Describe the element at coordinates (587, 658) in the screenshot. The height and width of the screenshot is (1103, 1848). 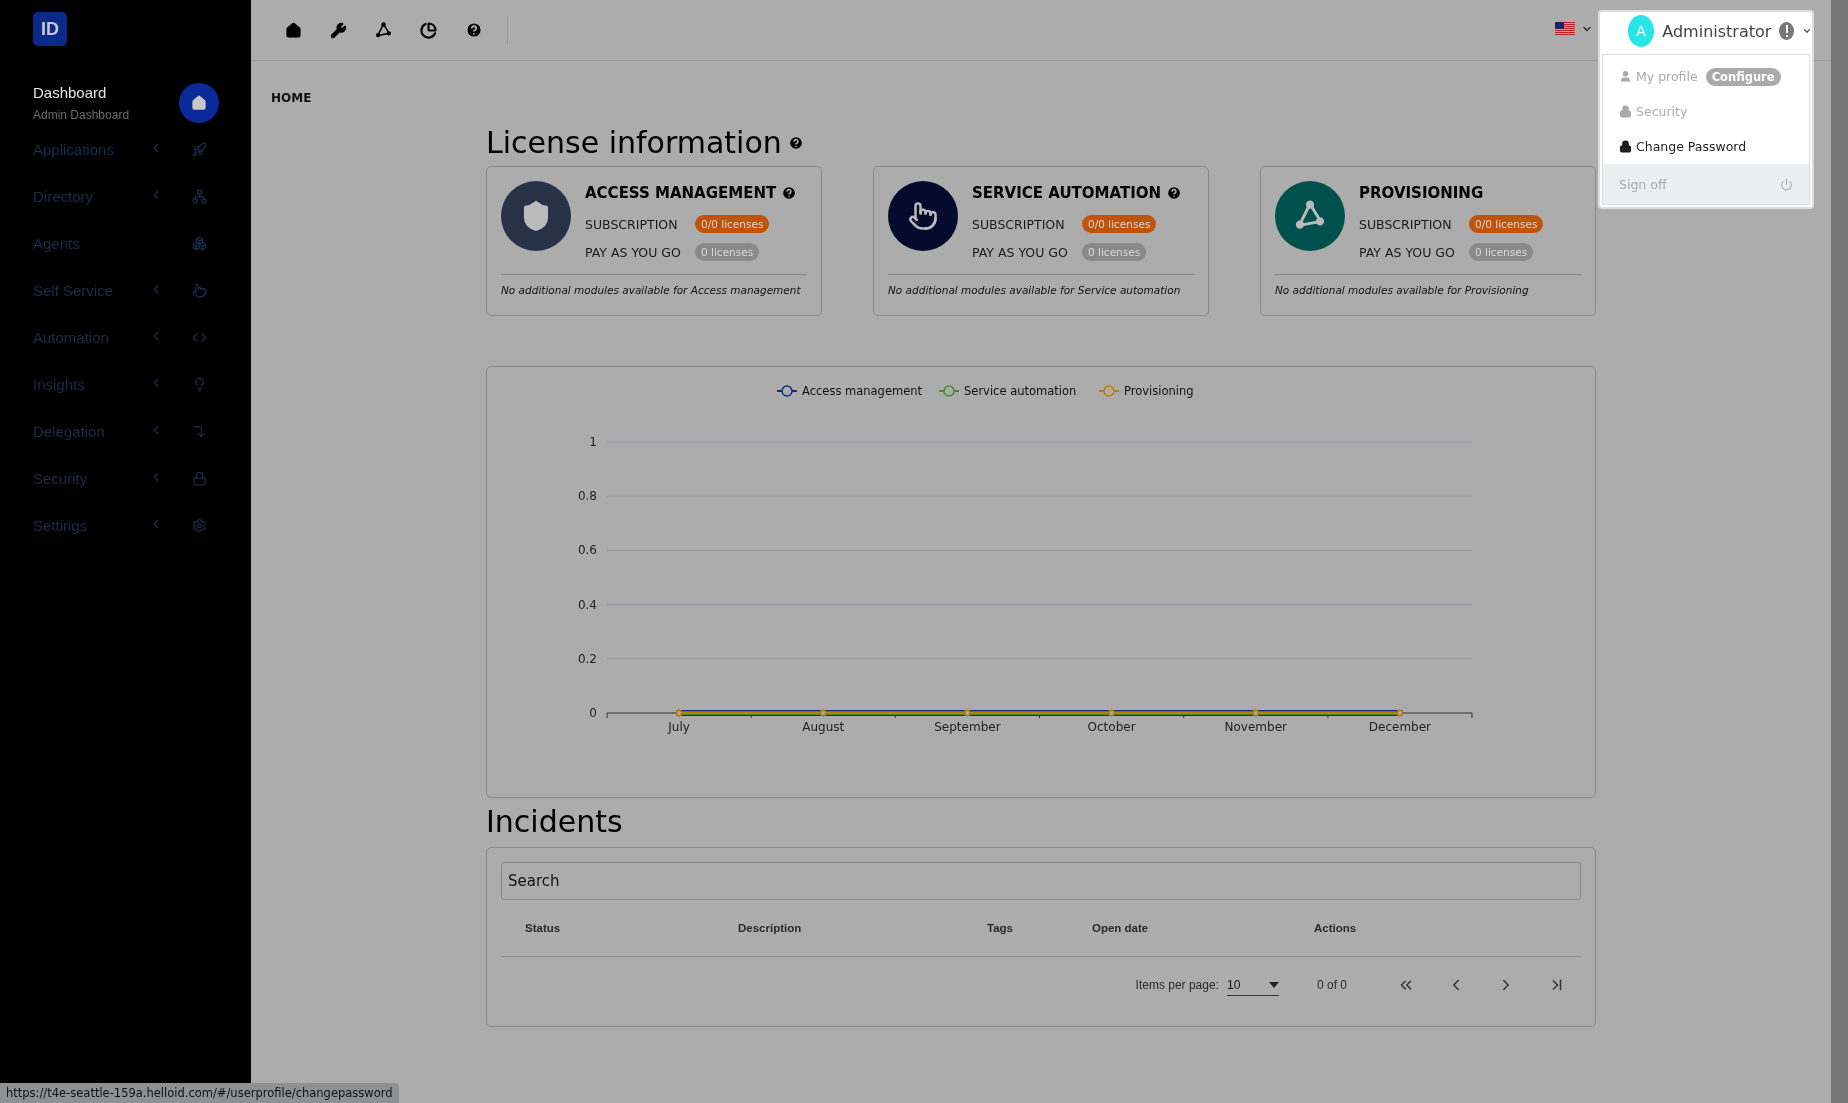
I see `y-tick-label: 0.2` at that location.